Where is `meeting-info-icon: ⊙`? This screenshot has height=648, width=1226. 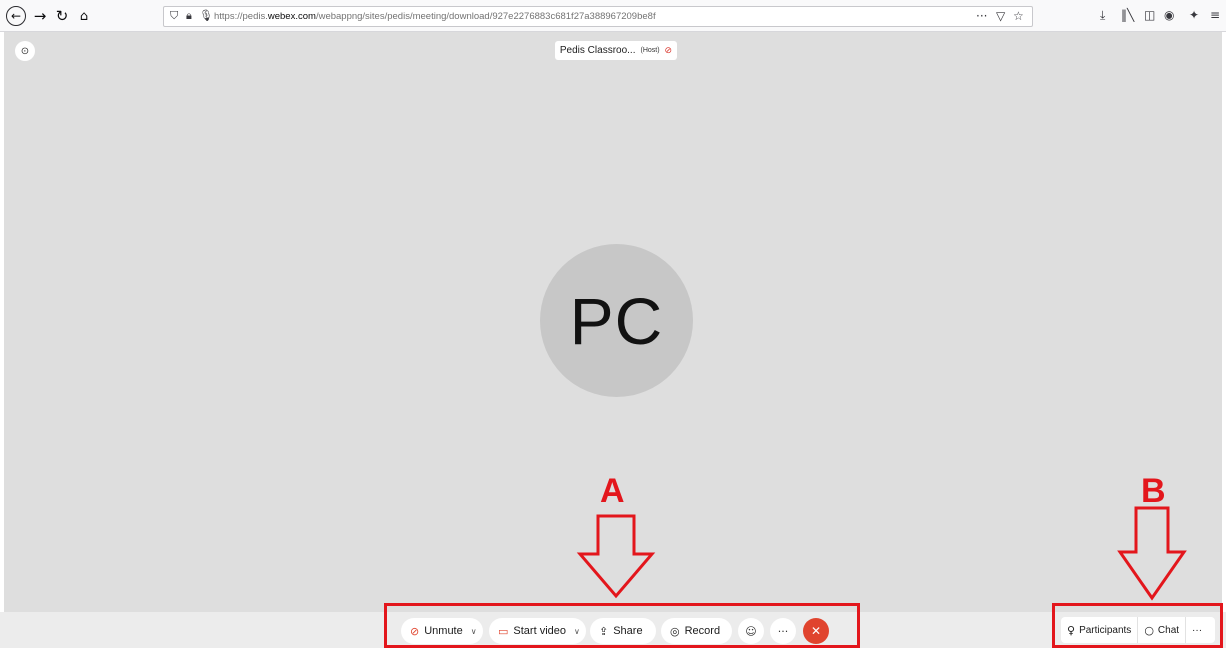 meeting-info-icon: ⊙ is located at coordinates (25, 51).